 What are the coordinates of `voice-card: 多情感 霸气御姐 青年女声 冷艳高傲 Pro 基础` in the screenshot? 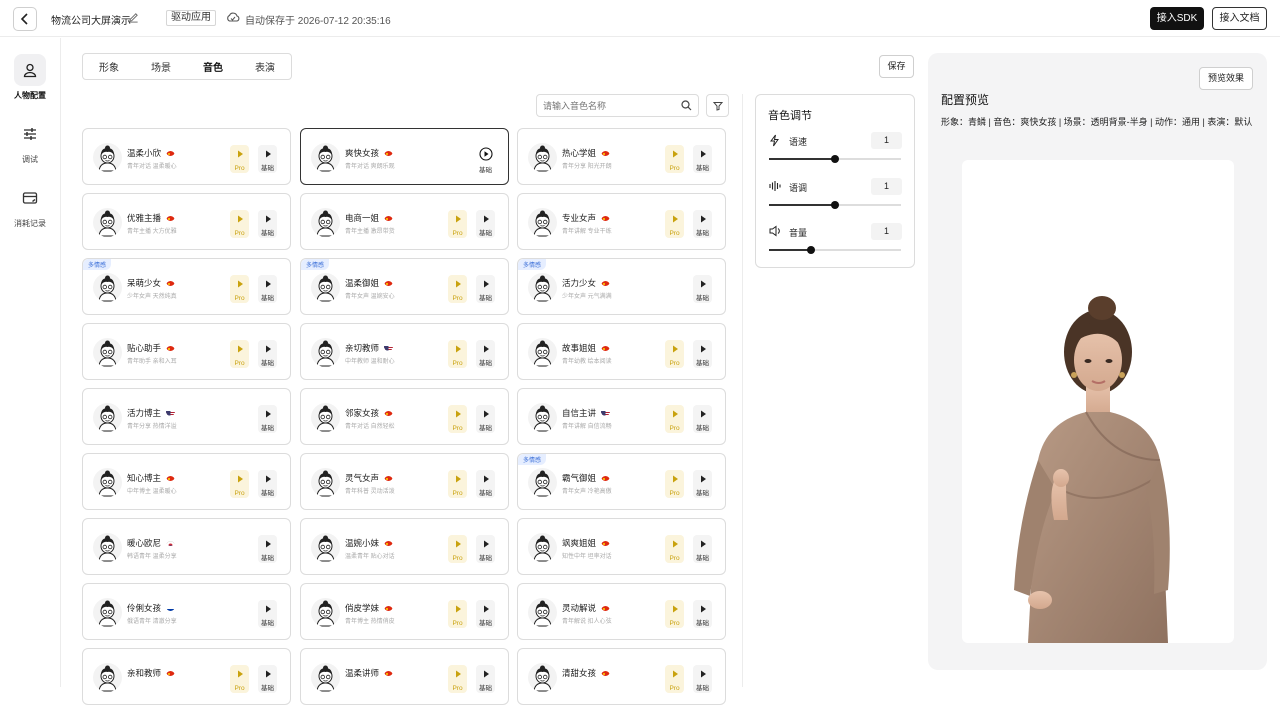 It's located at (621, 481).